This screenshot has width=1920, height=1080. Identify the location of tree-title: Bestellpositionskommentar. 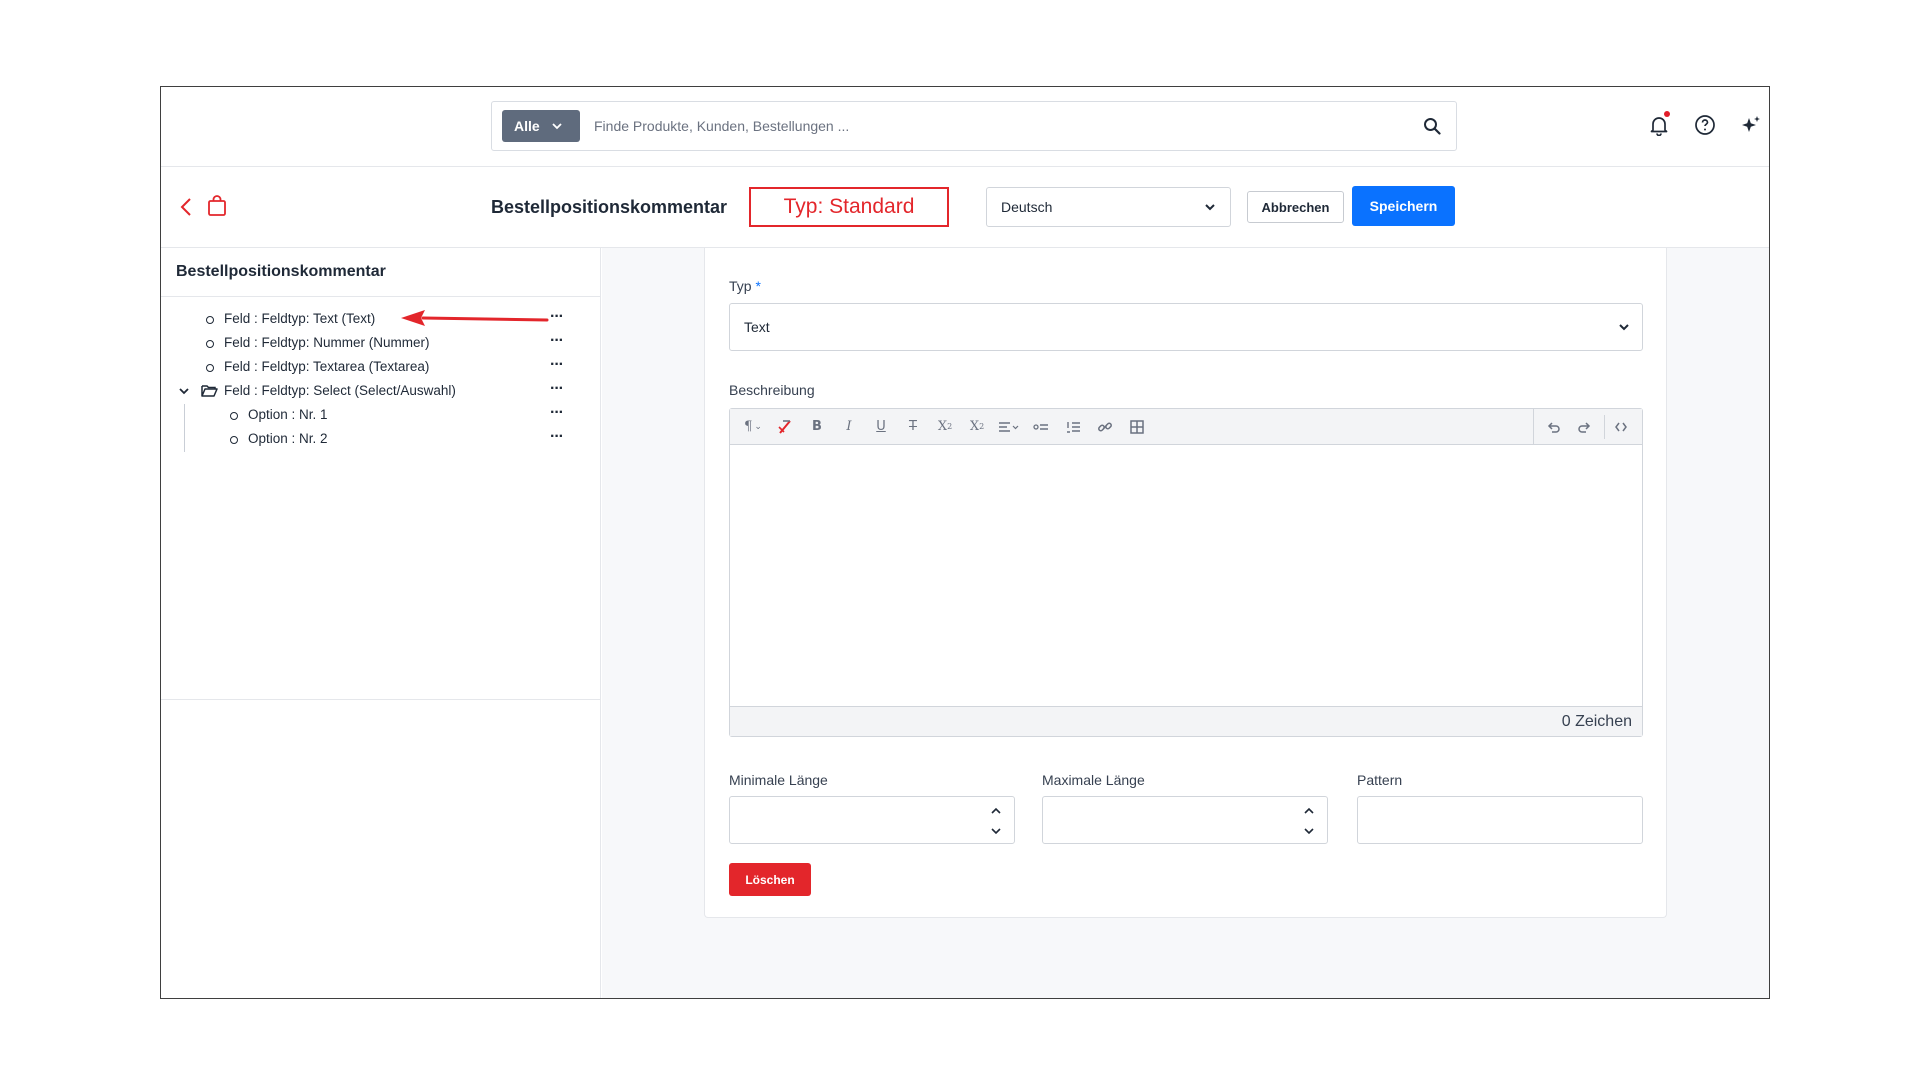
(281, 271).